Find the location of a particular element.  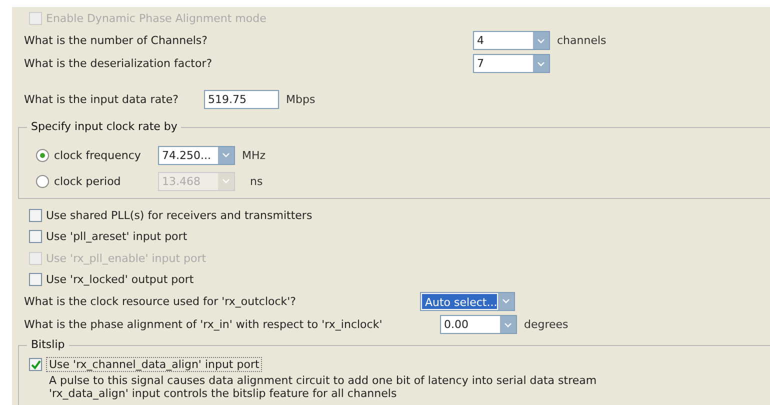

unit-label: Mbps is located at coordinates (301, 99).